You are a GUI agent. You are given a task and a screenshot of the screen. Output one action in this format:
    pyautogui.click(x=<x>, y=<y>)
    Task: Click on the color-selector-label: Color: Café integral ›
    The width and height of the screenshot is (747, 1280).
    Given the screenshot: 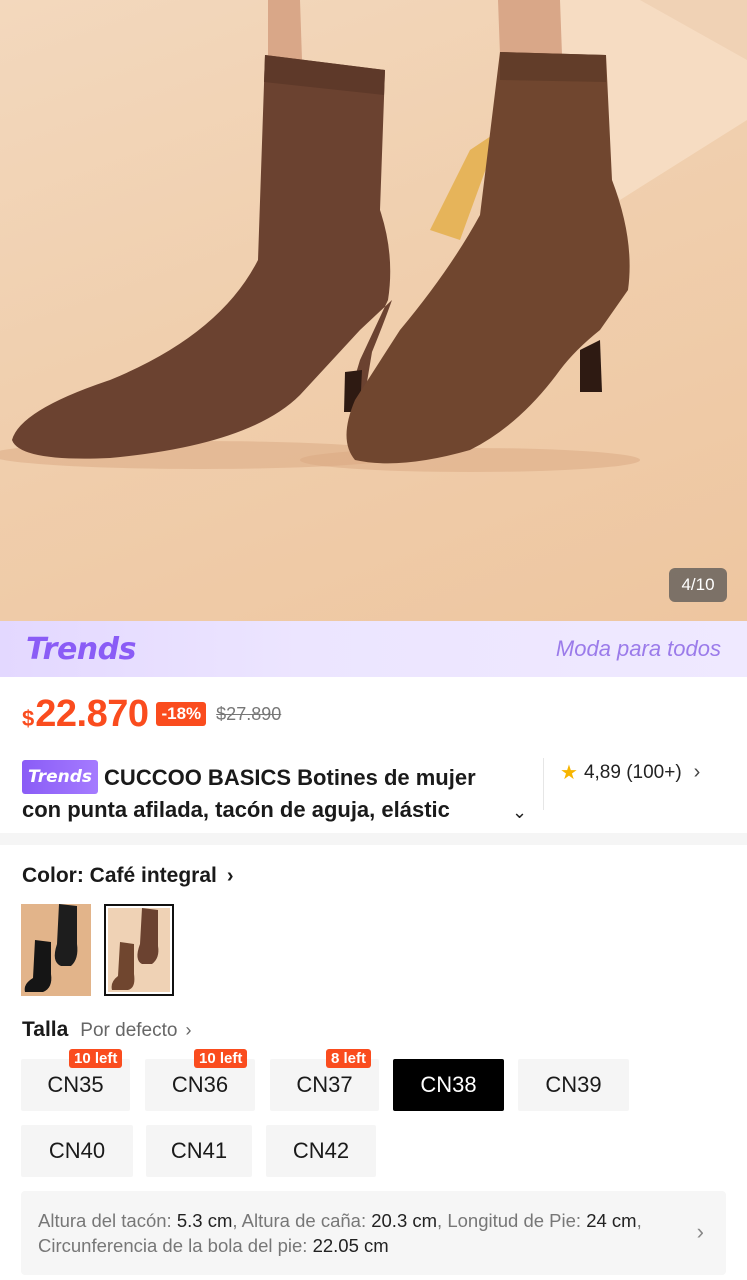 What is the action you would take?
    pyautogui.click(x=128, y=876)
    